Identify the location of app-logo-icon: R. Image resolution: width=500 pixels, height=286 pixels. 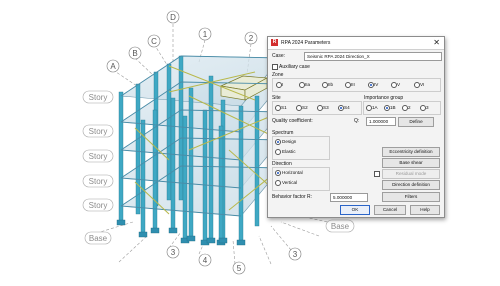
(274, 42).